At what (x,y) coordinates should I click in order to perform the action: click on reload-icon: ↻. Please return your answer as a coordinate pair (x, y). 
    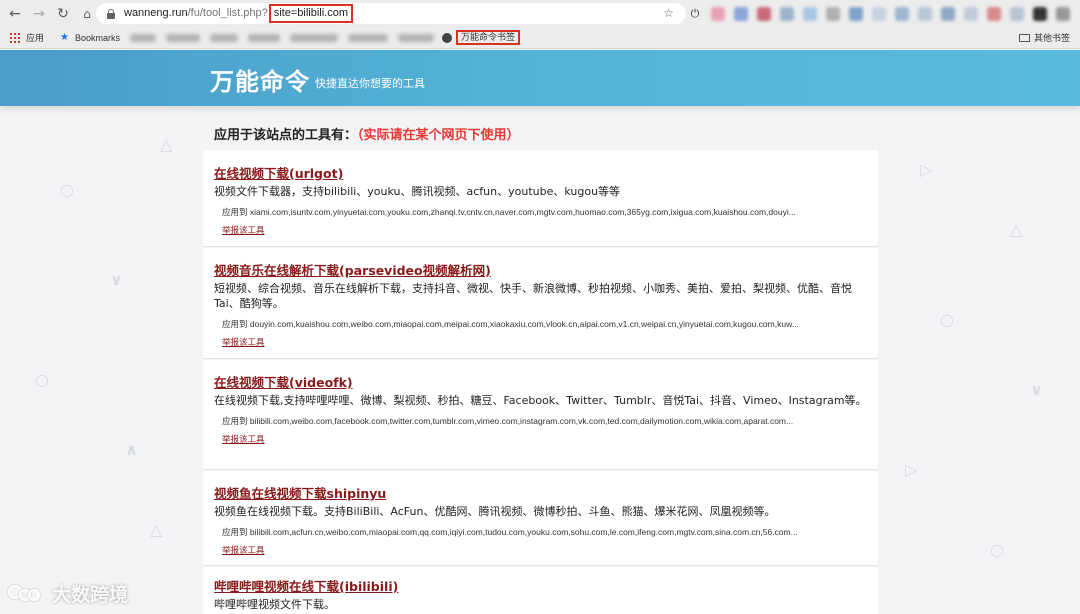
    Looking at the image, I should click on (63, 14).